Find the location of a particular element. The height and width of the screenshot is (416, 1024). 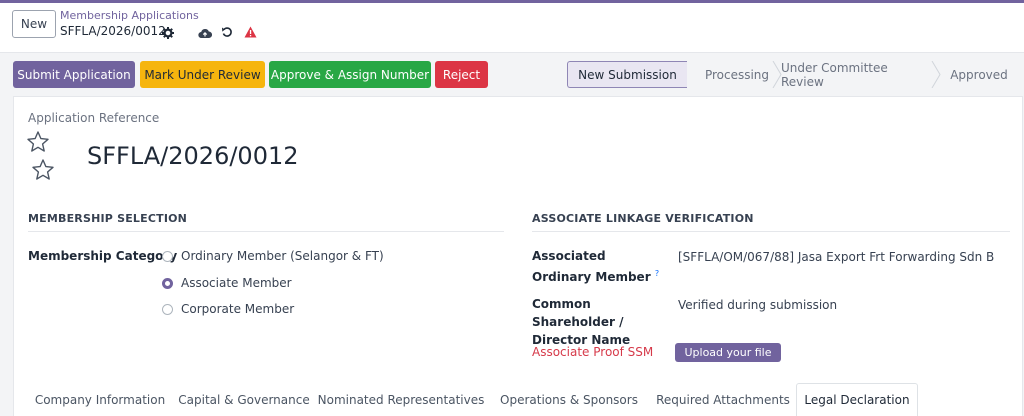

radio-label: Associate Member is located at coordinates (236, 283).